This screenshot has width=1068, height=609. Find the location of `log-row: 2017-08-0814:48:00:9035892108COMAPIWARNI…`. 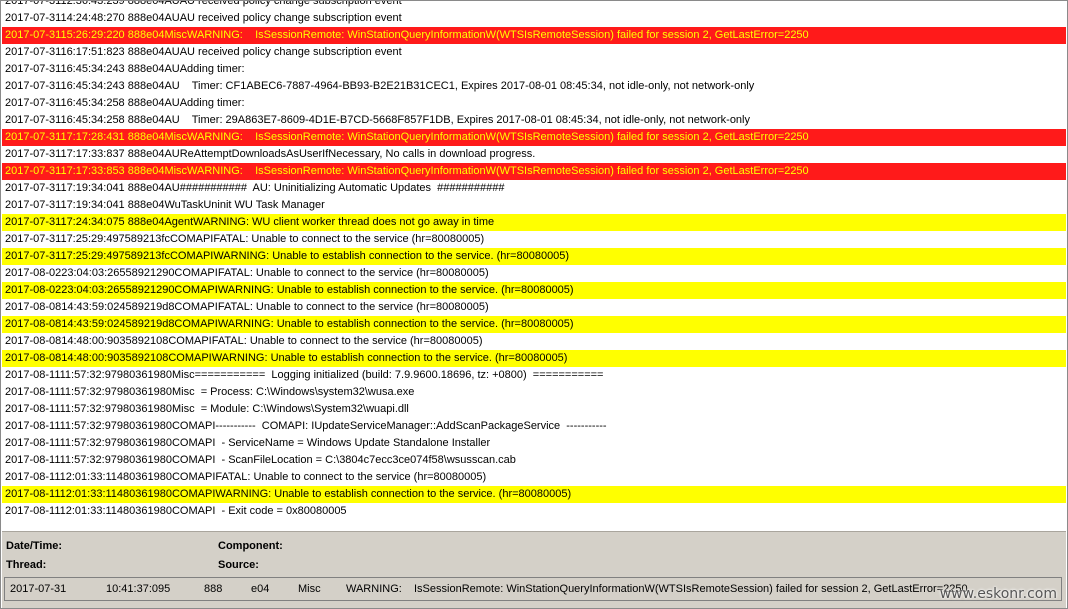

log-row: 2017-08-0814:48:00:9035892108COMAPIWARNI… is located at coordinates (534, 358).